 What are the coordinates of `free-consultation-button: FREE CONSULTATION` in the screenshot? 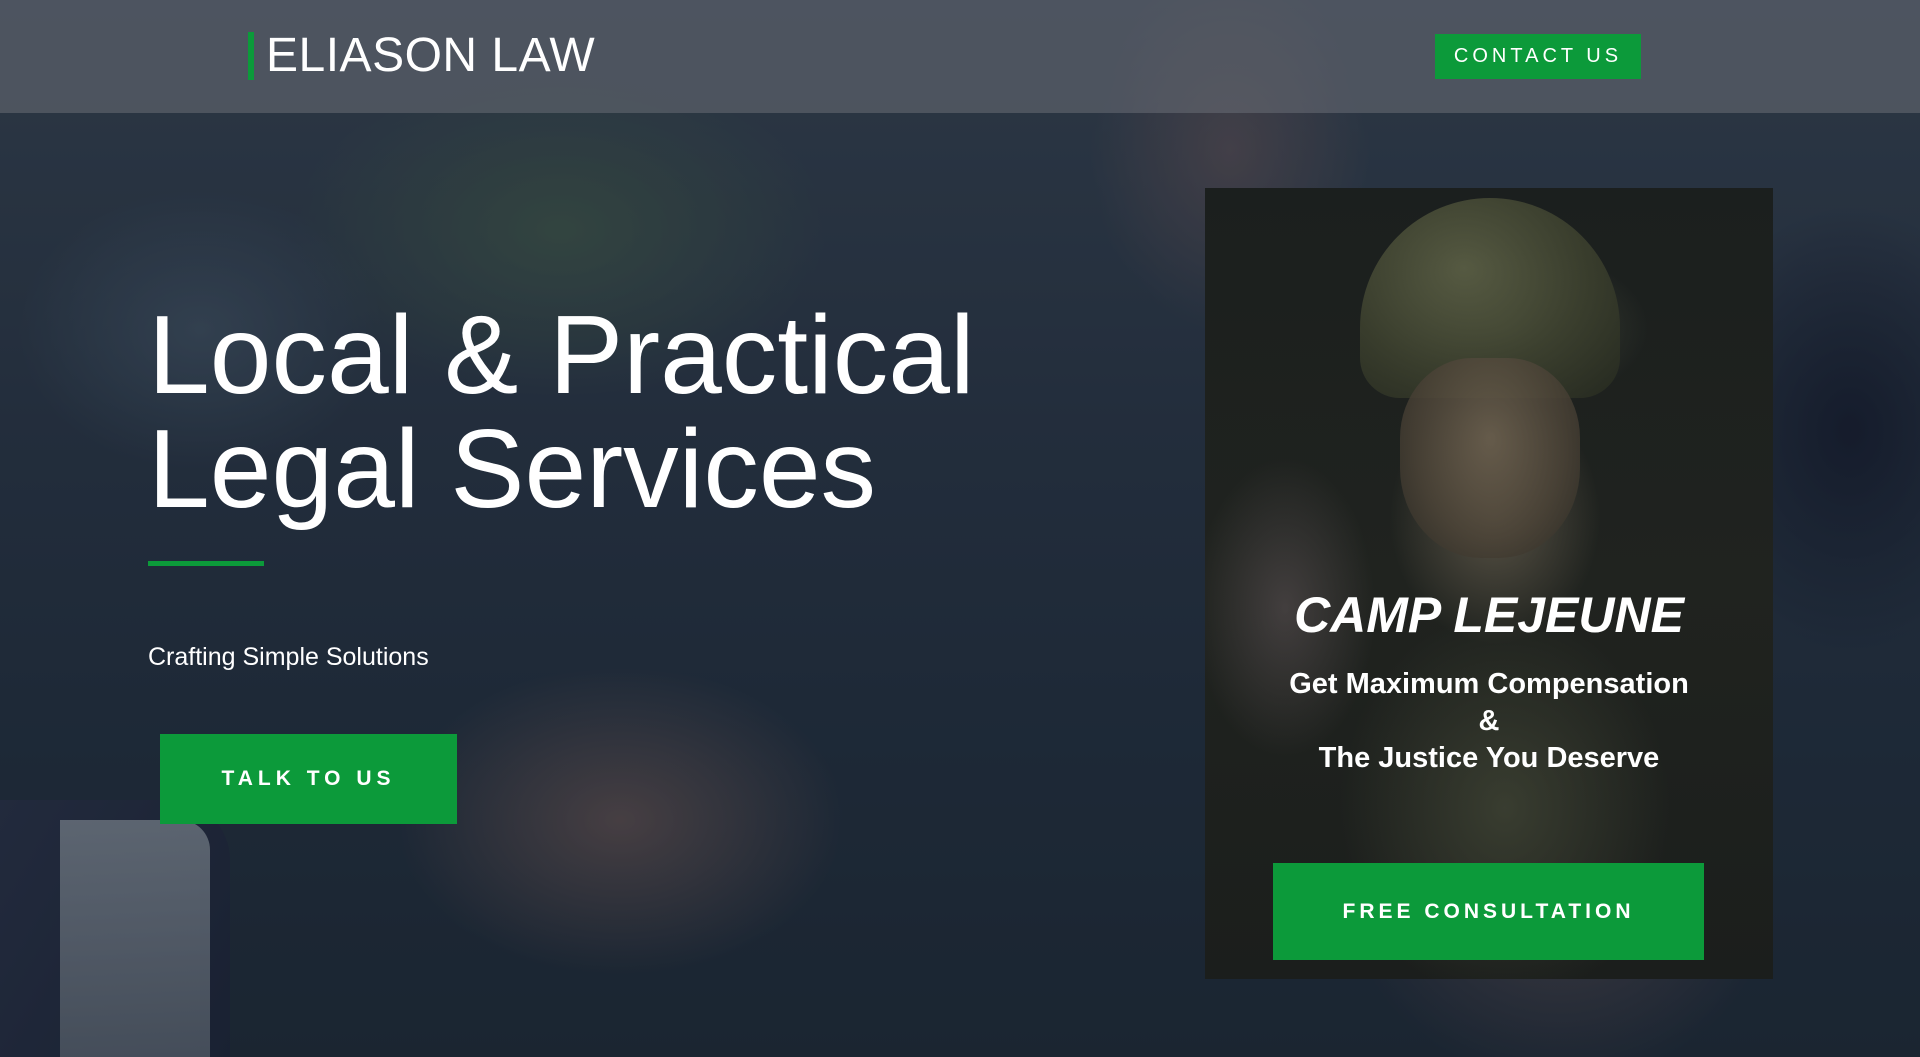 It's located at (1488, 911).